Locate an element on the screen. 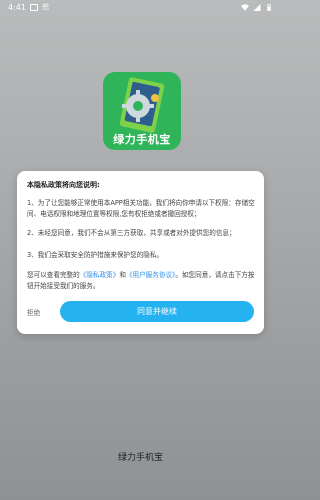  dialog-title: 本隐私政策将向您说明: is located at coordinates (63, 185).